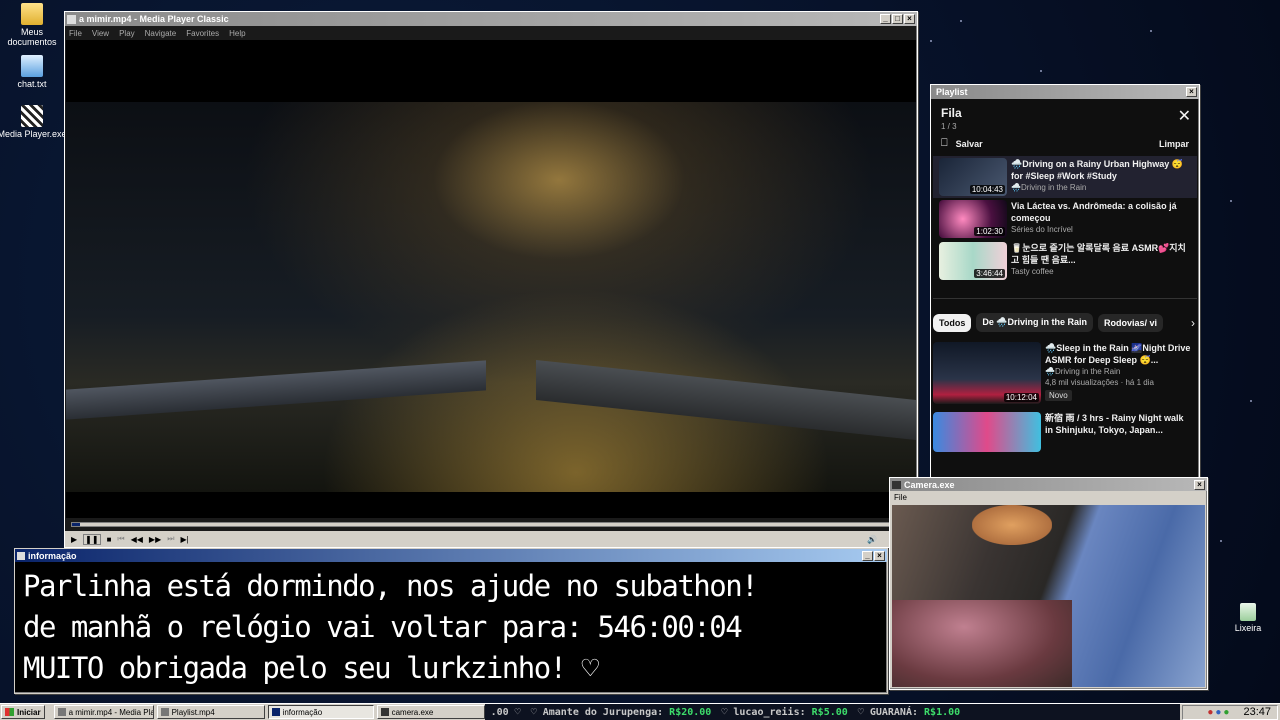 Image resolution: width=1280 pixels, height=720 pixels. What do you see at coordinates (621, 712) in the screenshot?
I see `ticker-item: ♡ Amante do Jurupenga: R$20.00` at bounding box center [621, 712].